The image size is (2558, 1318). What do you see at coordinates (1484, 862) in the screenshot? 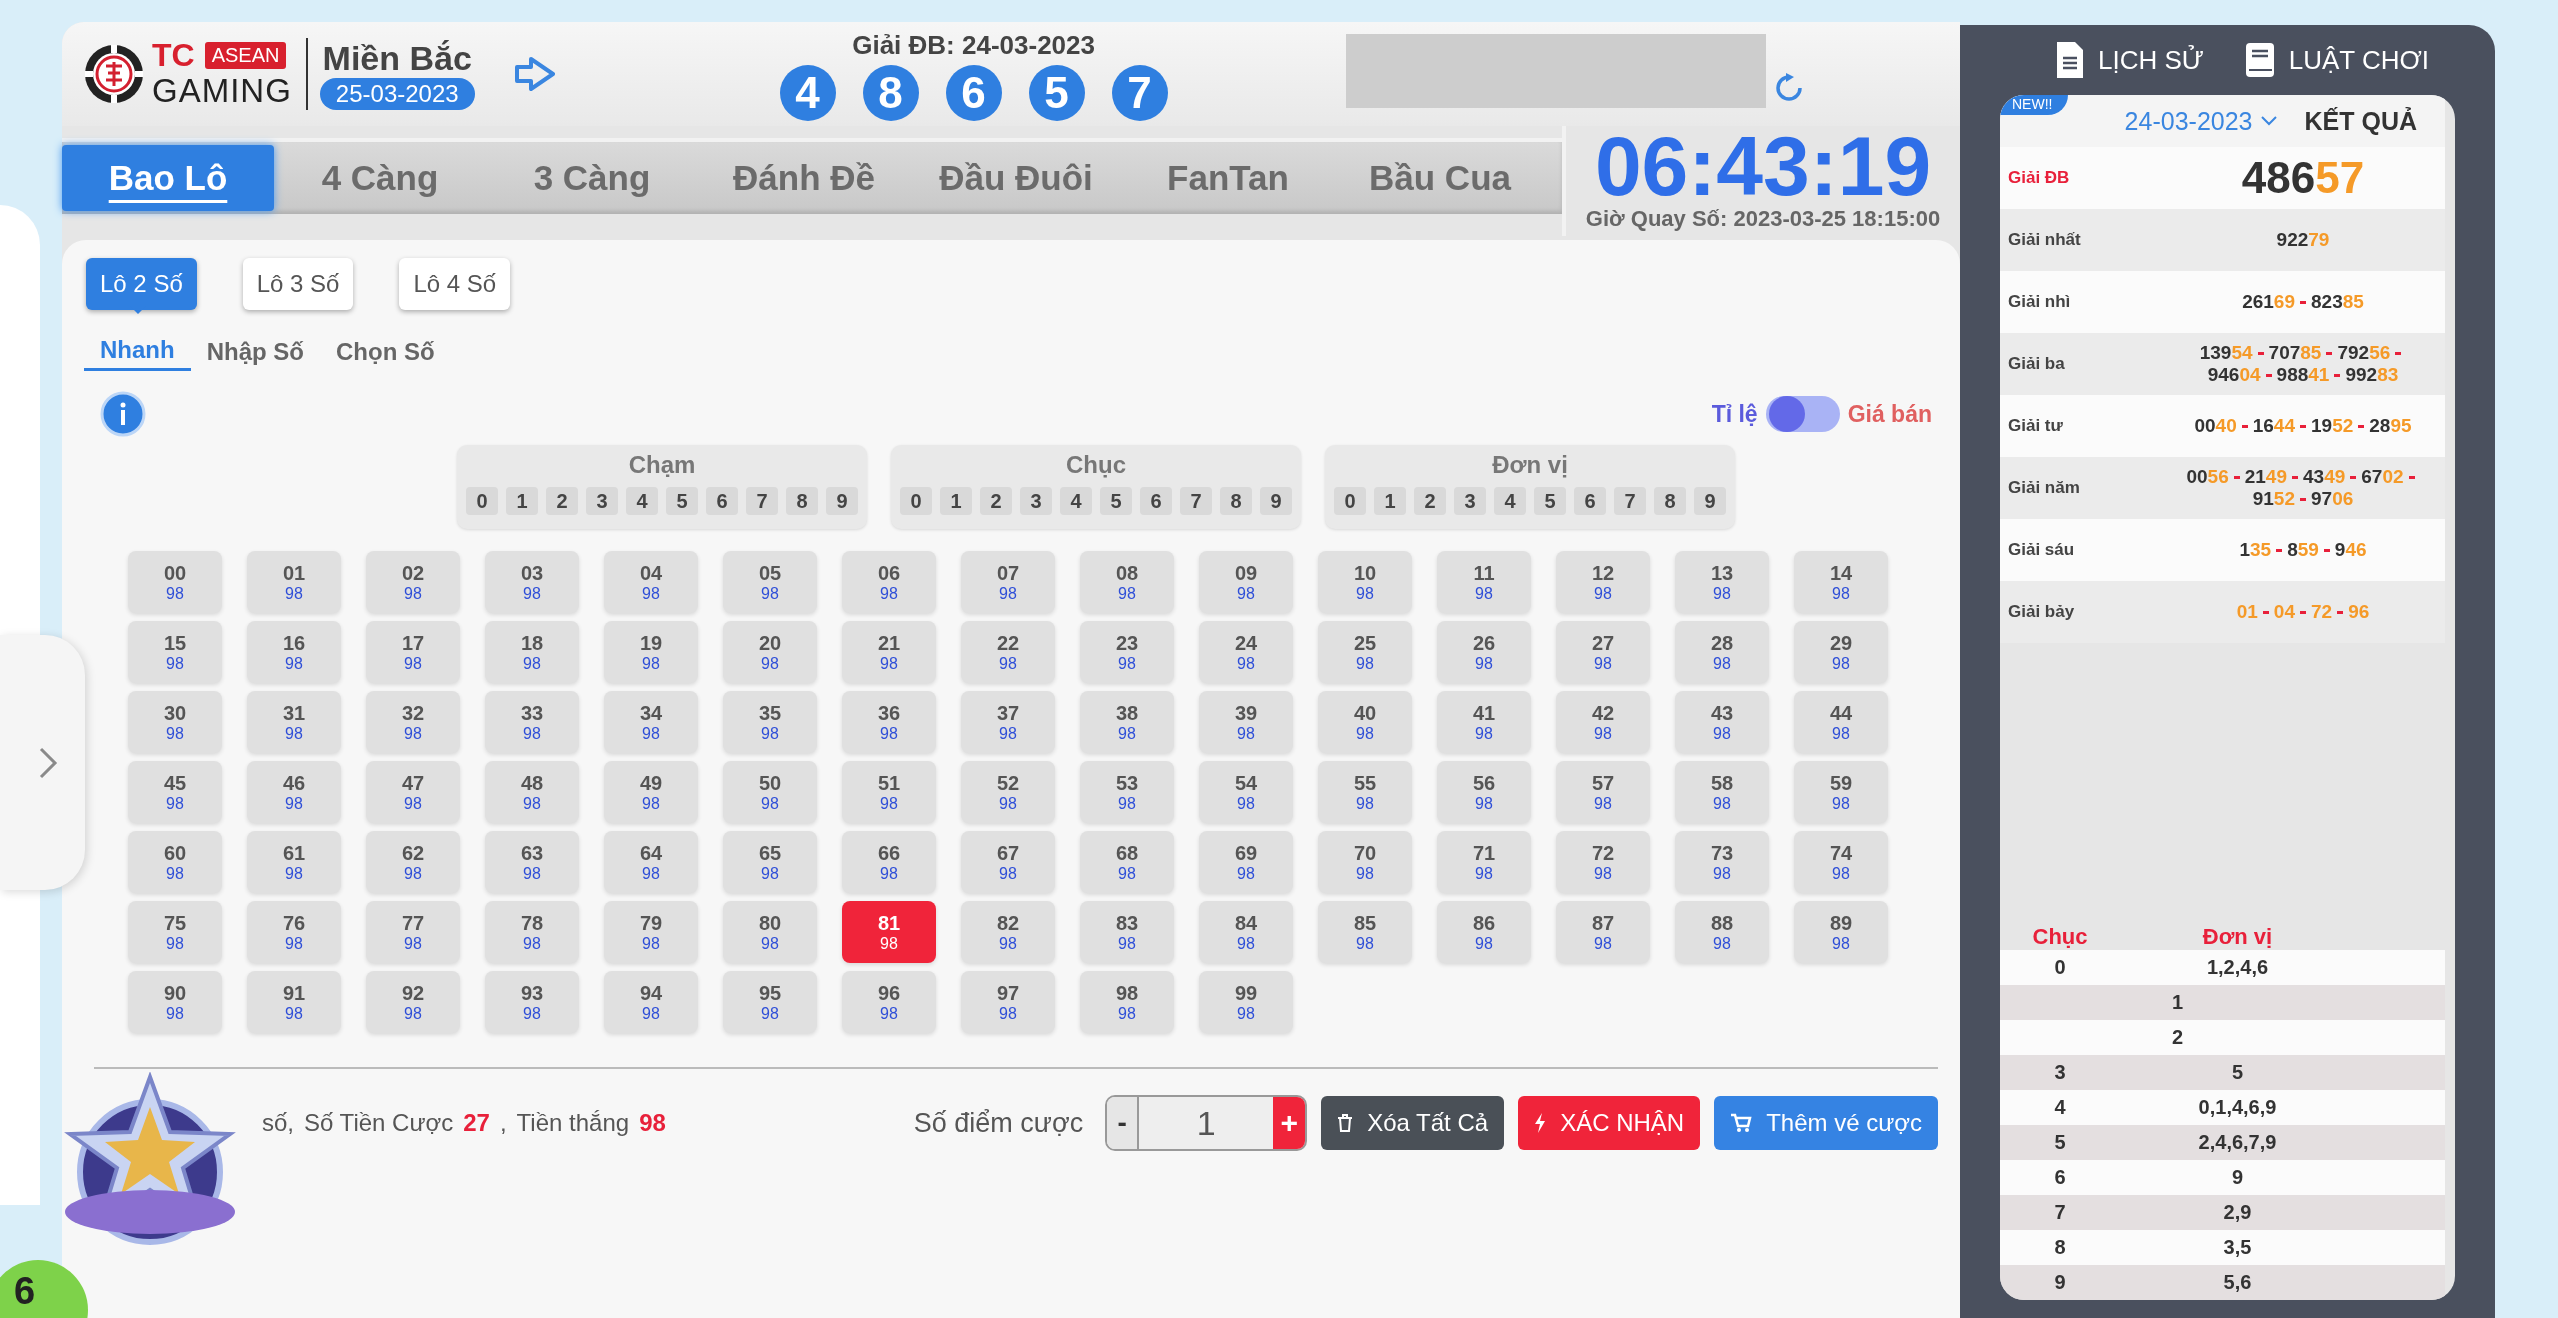
I see `number-button: 71 98` at bounding box center [1484, 862].